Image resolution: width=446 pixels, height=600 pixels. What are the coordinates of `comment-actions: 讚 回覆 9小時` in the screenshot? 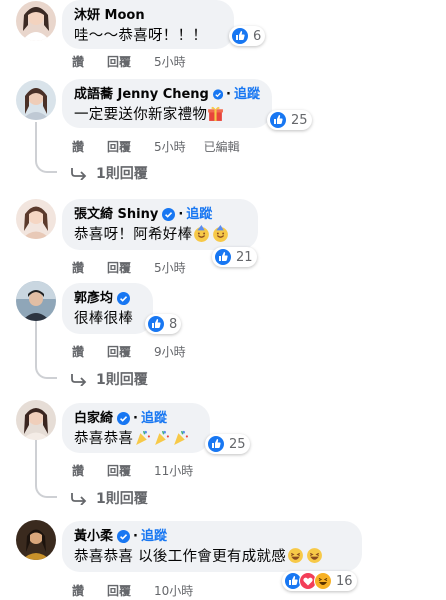 It's located at (138, 351).